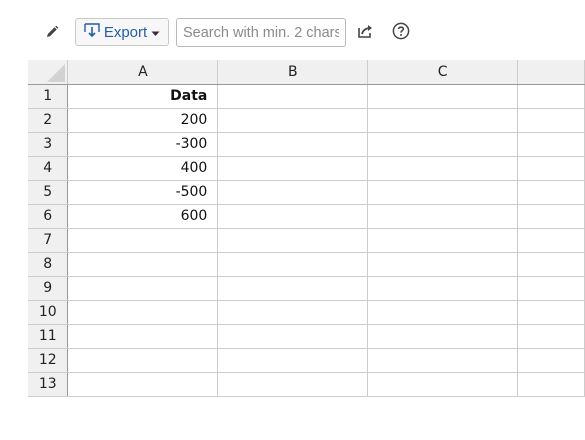 The width and height of the screenshot is (585, 440). Describe the element at coordinates (293, 288) in the screenshot. I see `cell-b9` at that location.